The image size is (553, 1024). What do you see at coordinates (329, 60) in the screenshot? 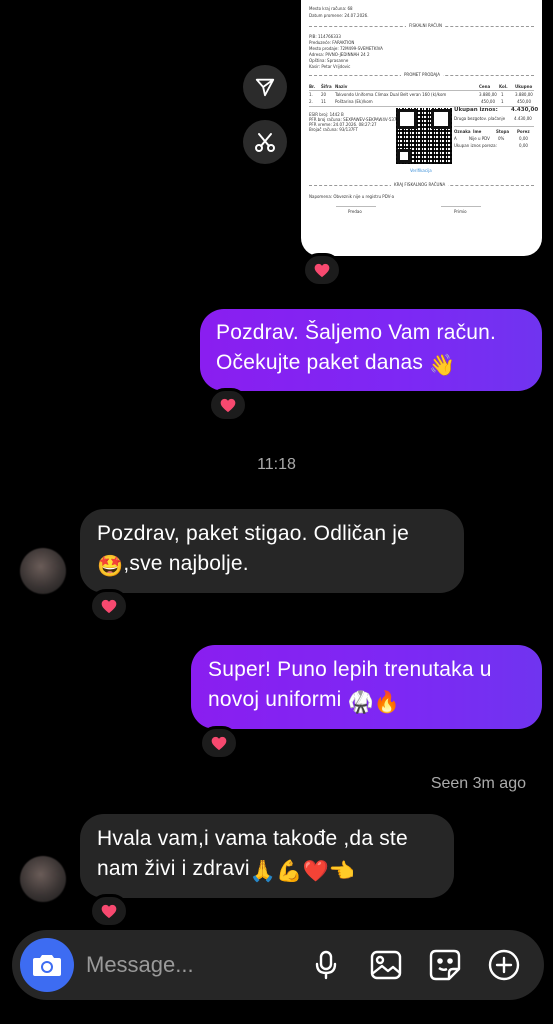
I see `receipt-line: Opština: Sprasanne` at bounding box center [329, 60].